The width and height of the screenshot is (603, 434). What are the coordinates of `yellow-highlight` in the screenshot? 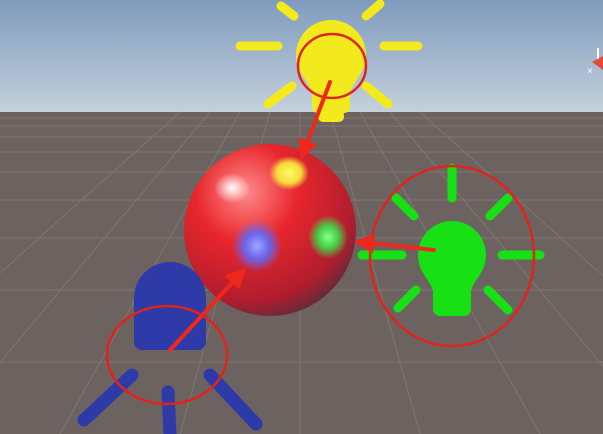 It's located at (289, 173).